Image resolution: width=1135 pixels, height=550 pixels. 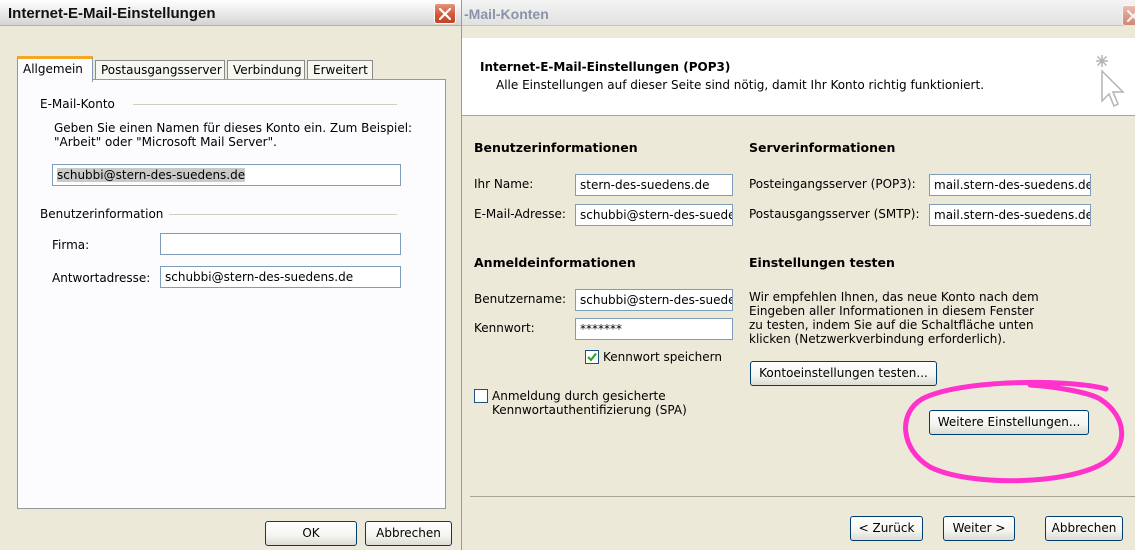 What do you see at coordinates (654, 329) in the screenshot?
I see `password-field: *******` at bounding box center [654, 329].